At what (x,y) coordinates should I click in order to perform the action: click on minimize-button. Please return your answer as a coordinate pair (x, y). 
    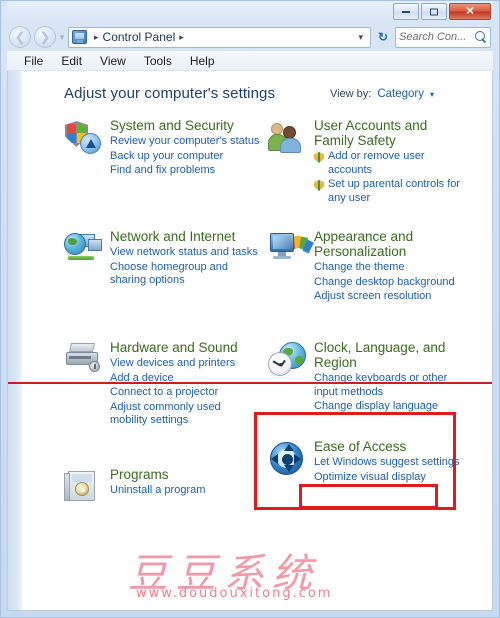
    Looking at the image, I should click on (406, 11).